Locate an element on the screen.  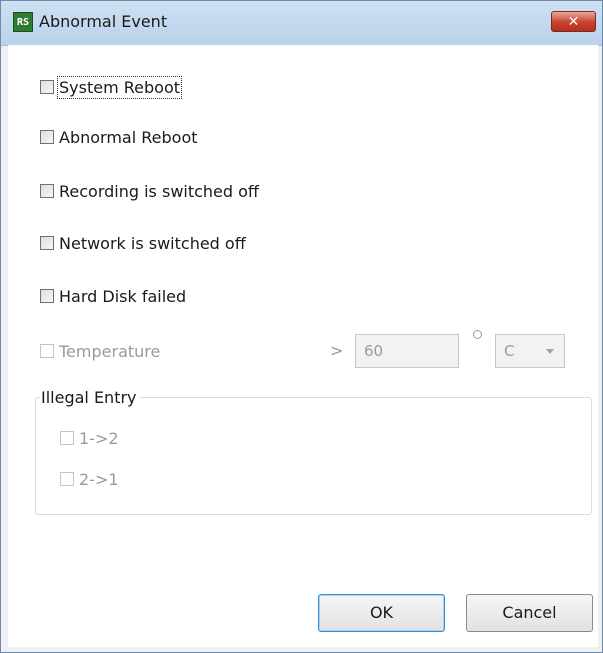
chevron-down-icon is located at coordinates (550, 351).